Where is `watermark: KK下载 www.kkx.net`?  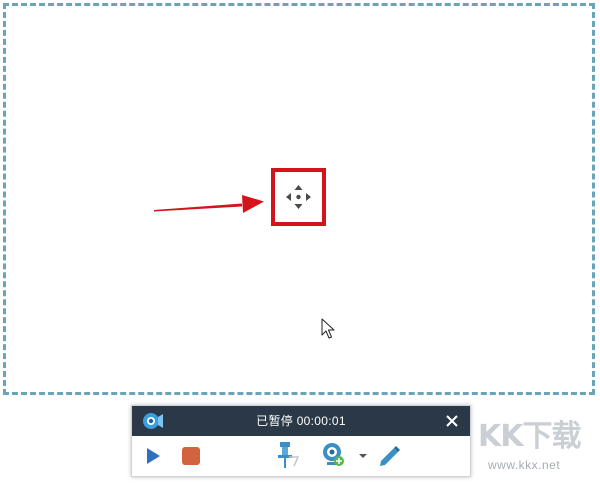 watermark: KK下载 www.kkx.net is located at coordinates (539, 451).